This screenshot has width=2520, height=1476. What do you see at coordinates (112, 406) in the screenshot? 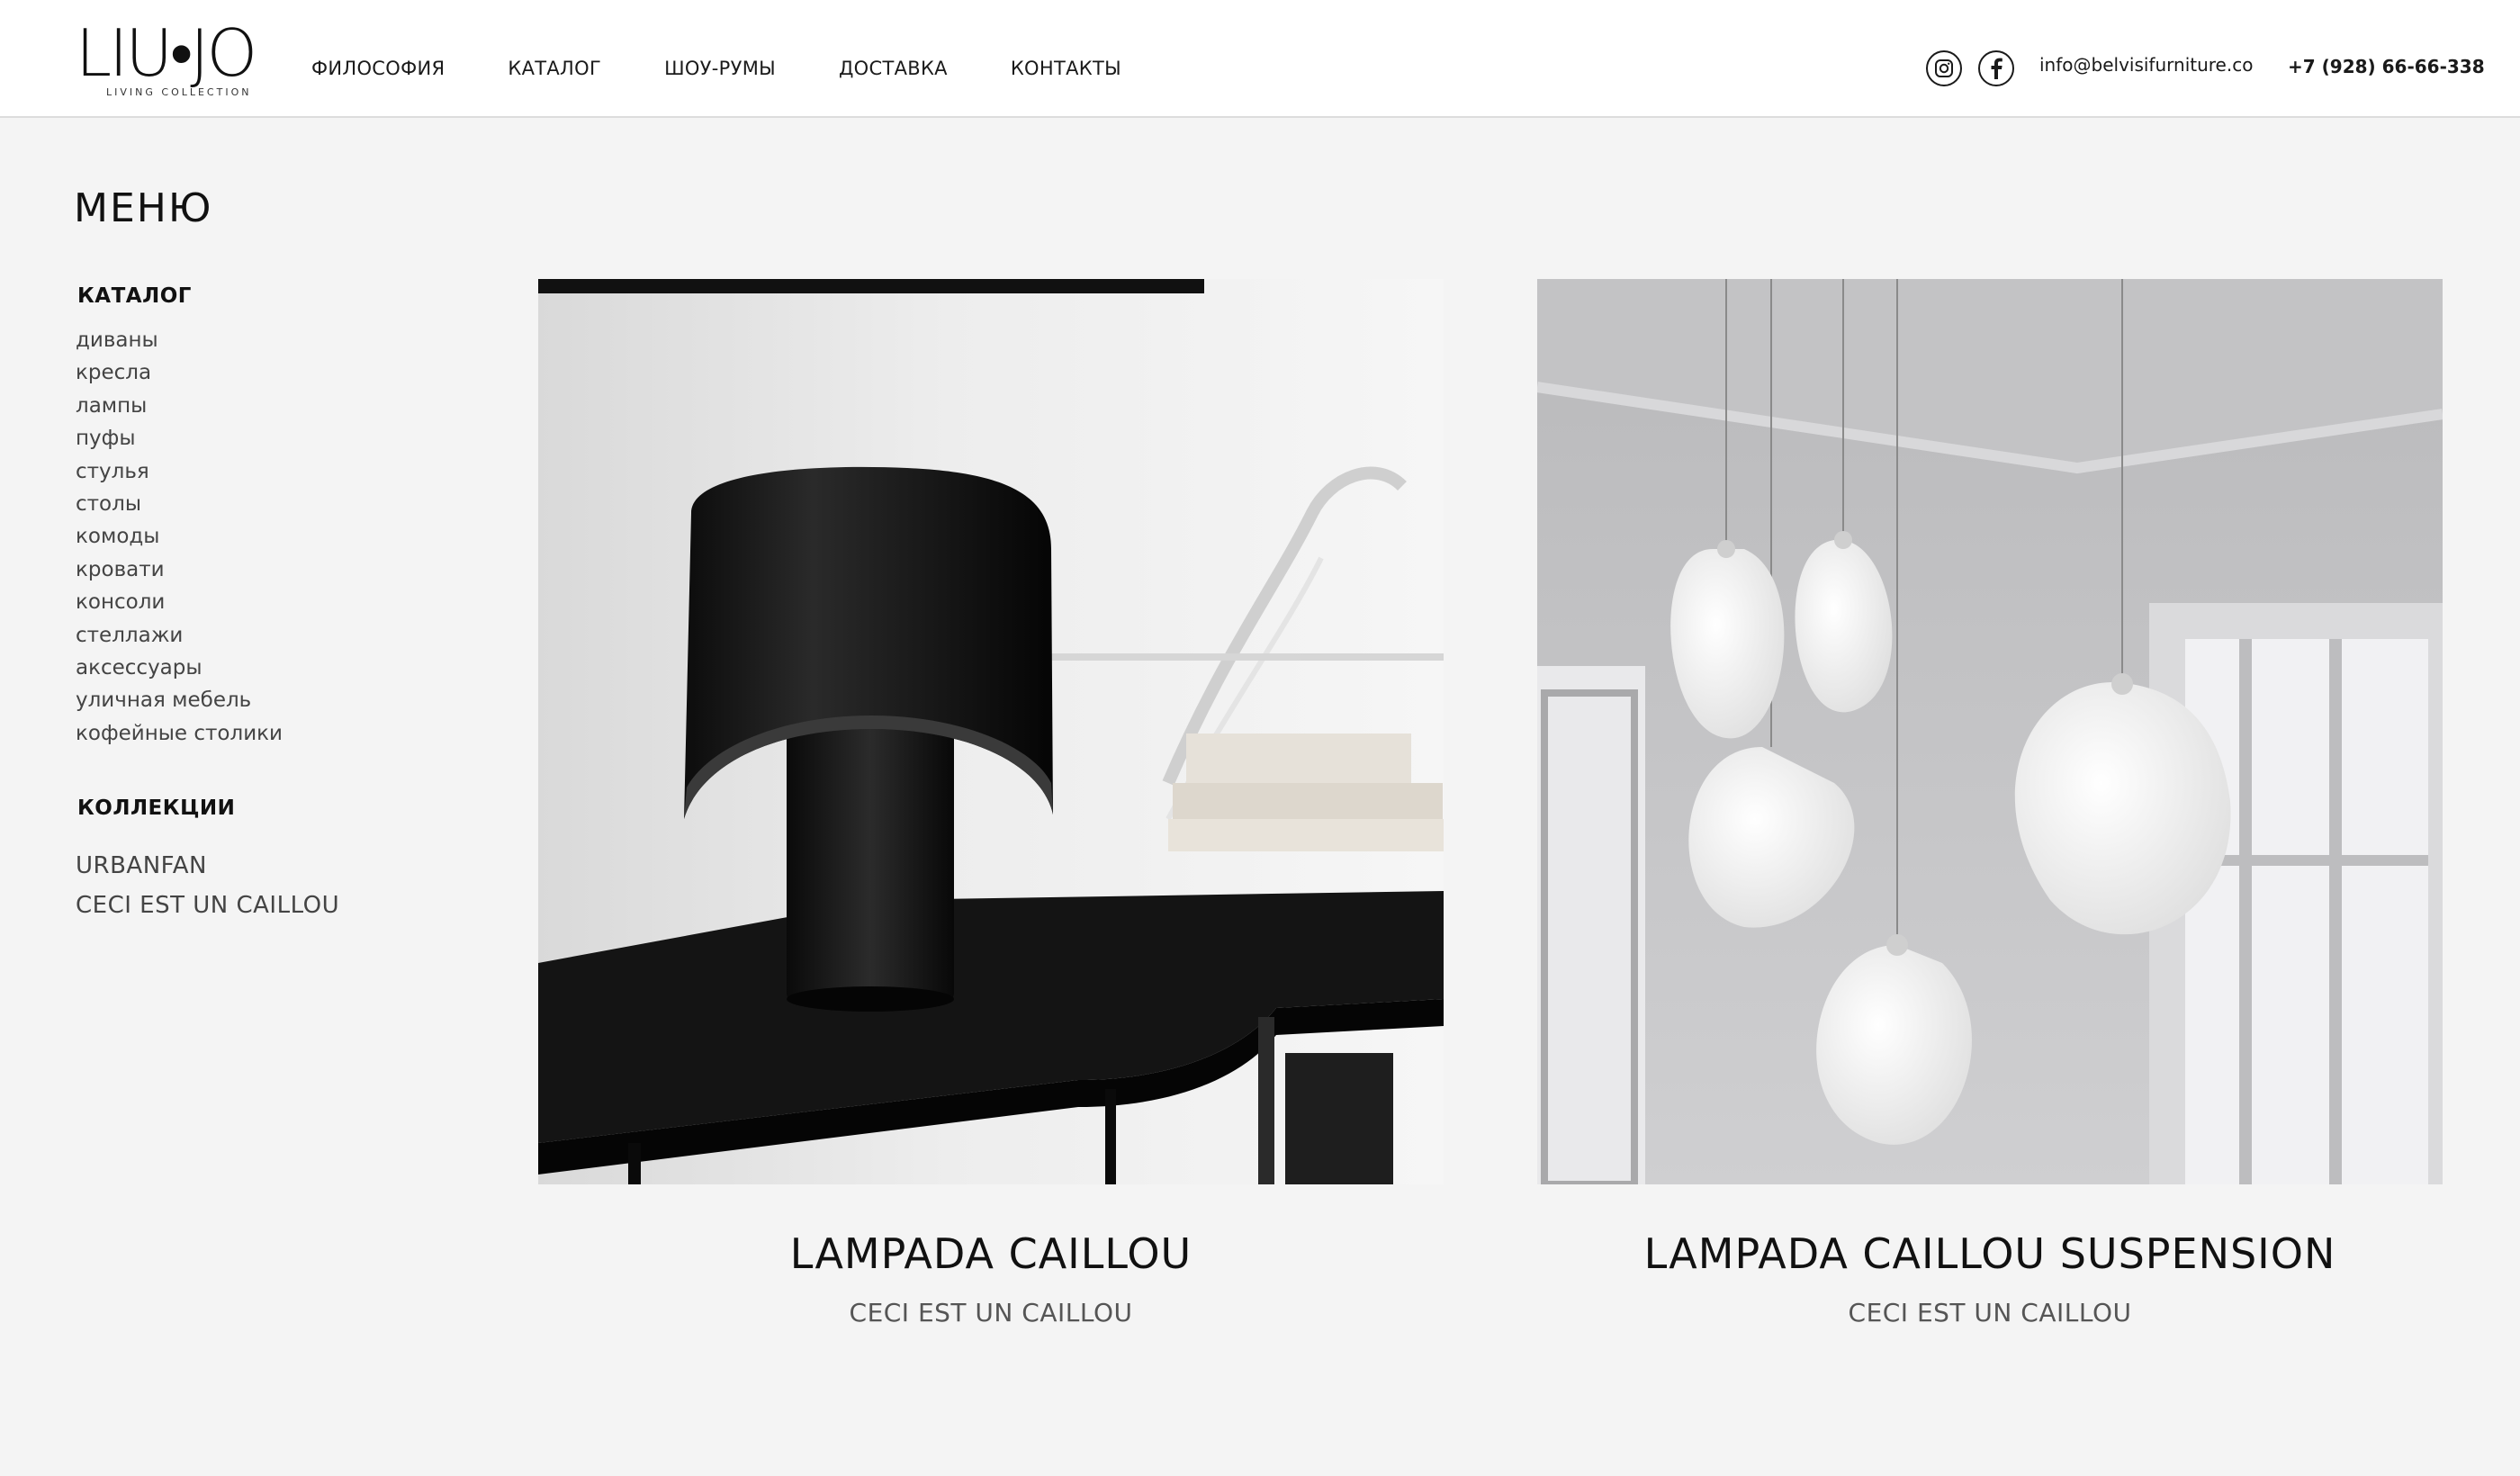
I see `catalog-item-lamps: лампы` at bounding box center [112, 406].